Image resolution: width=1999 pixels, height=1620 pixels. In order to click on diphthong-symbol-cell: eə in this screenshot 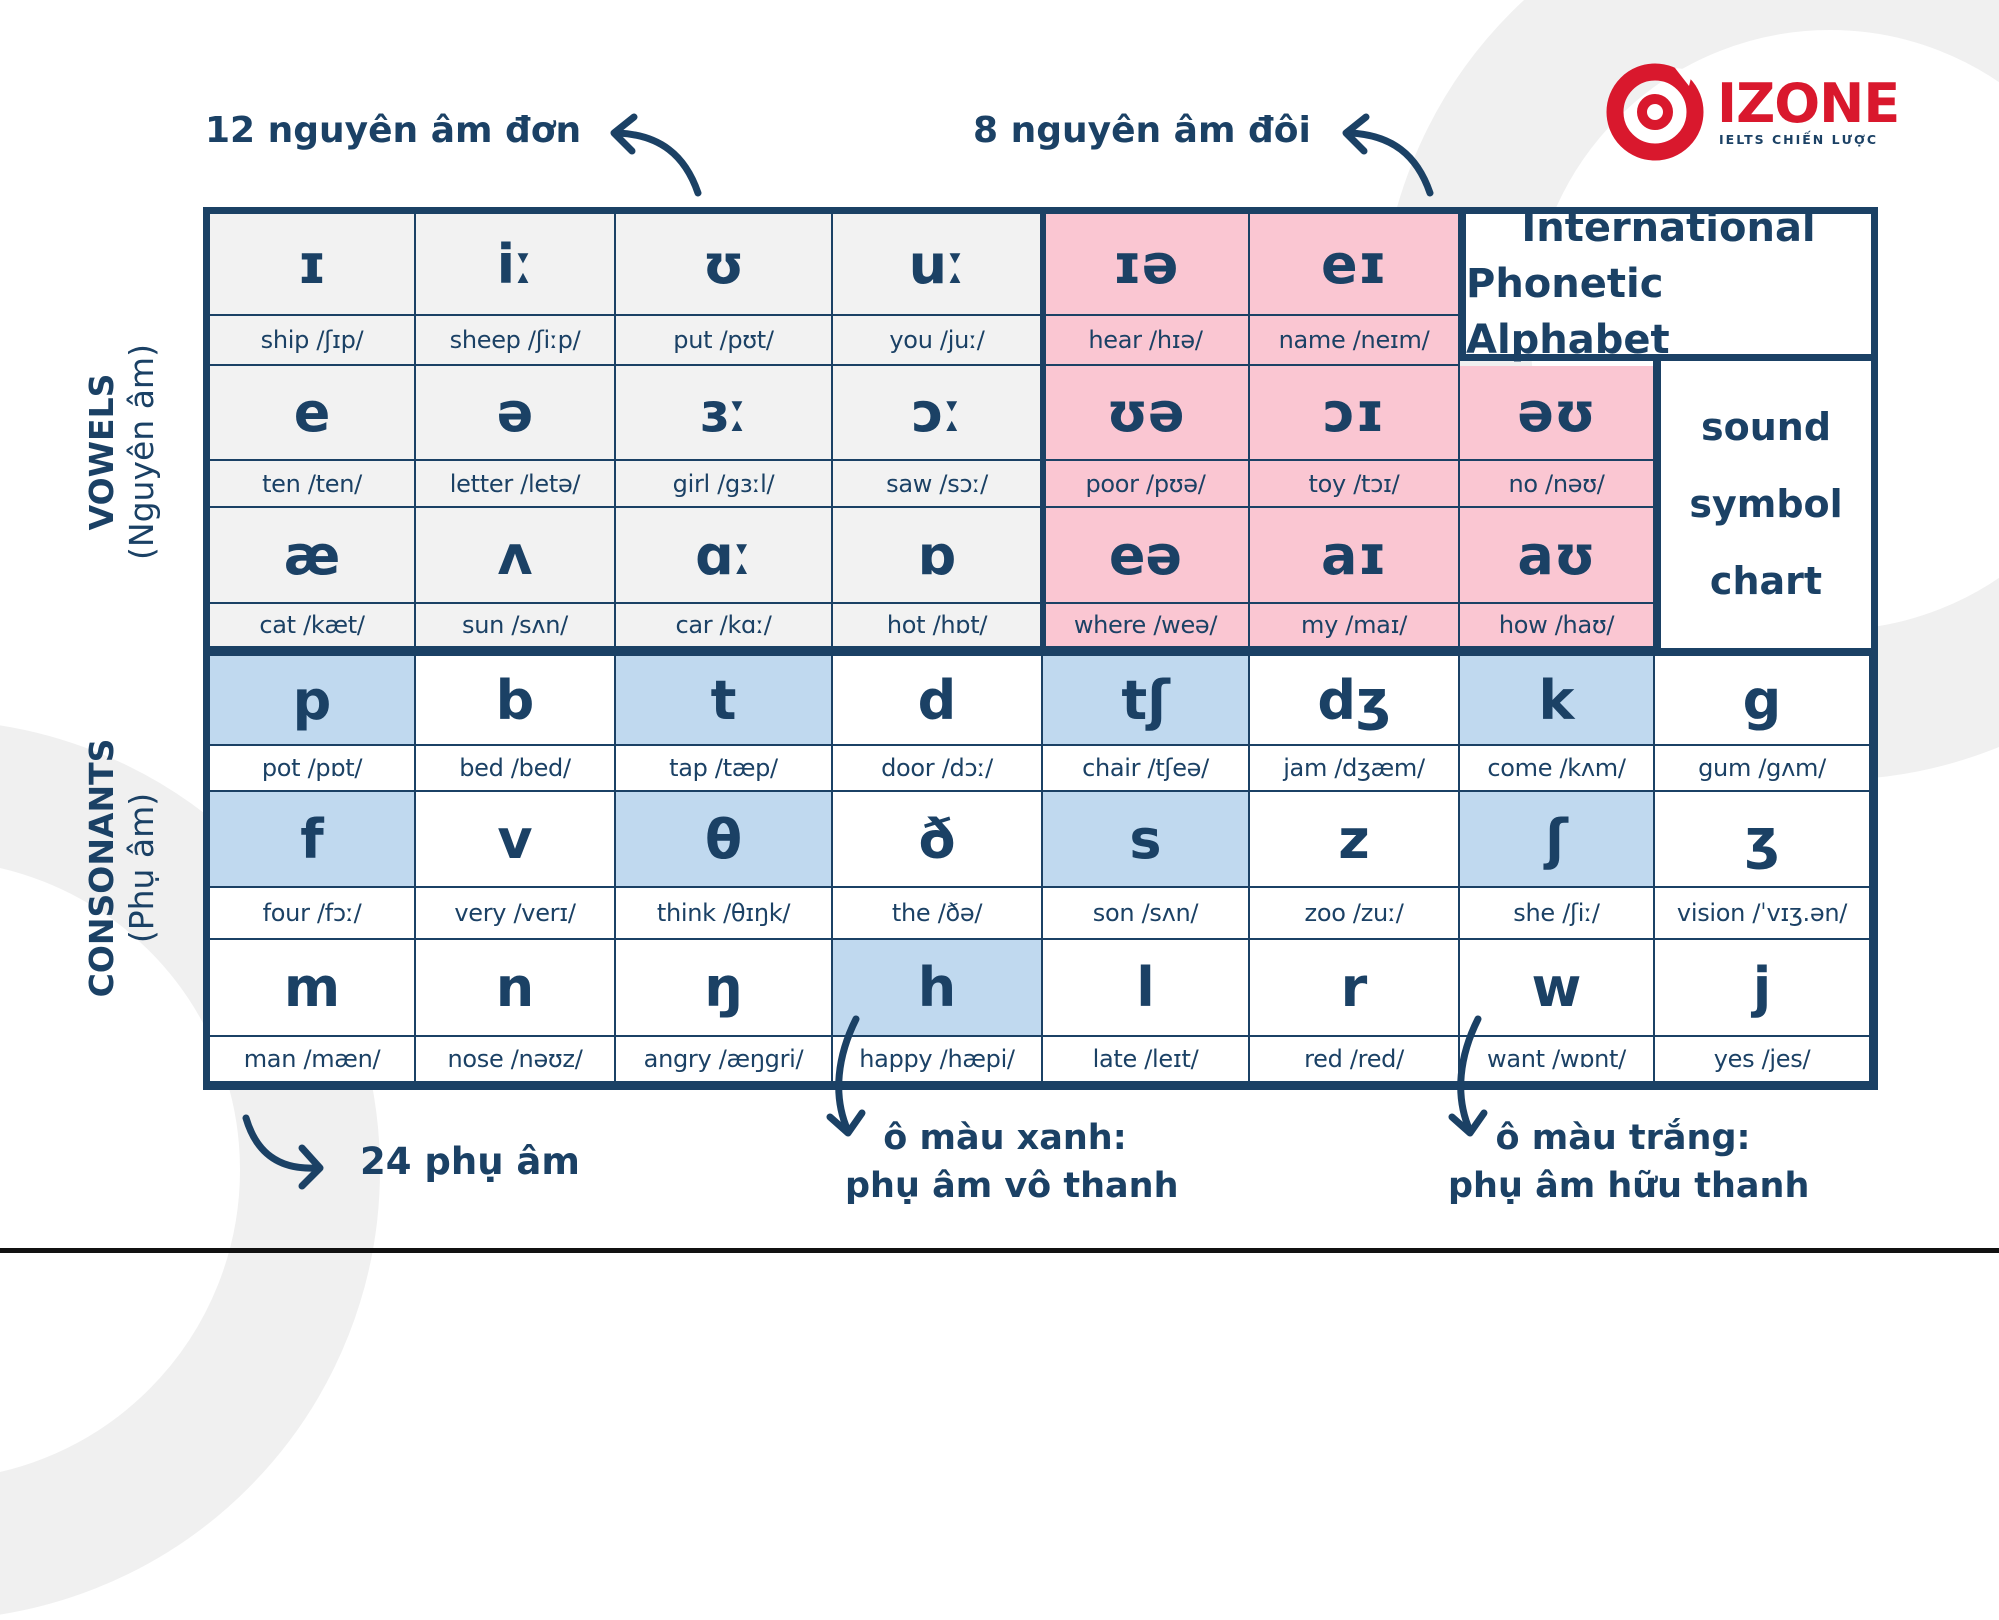, I will do `click(1146, 556)`.